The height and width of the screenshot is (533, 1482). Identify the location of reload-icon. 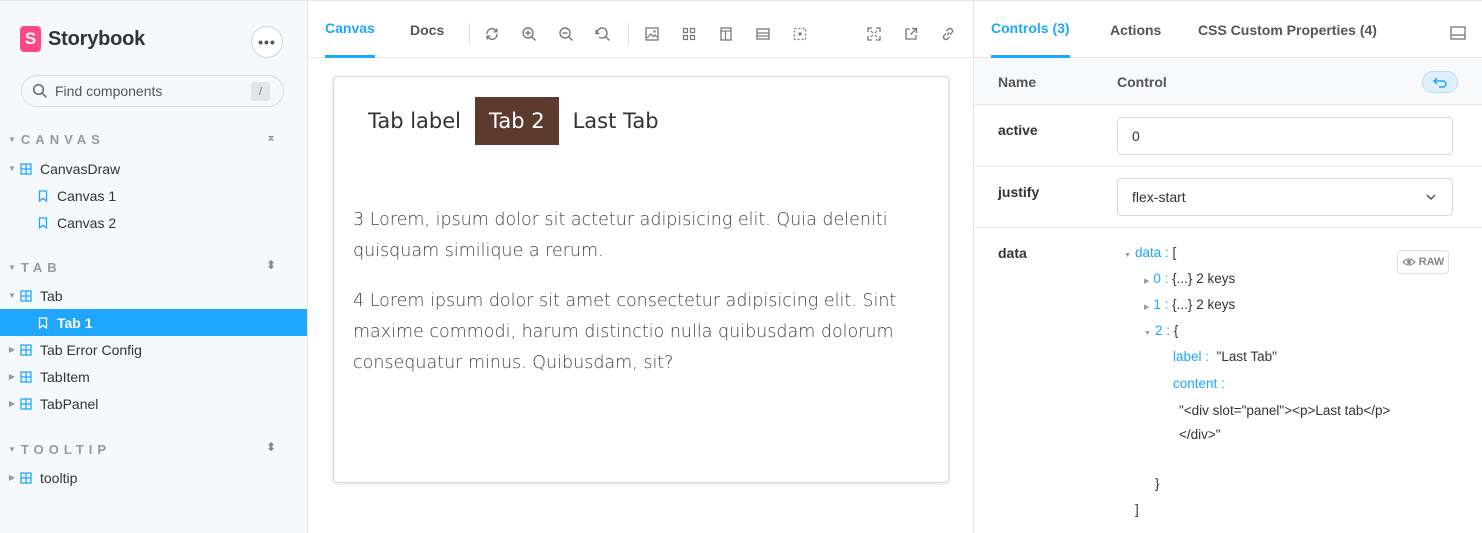
(492, 34).